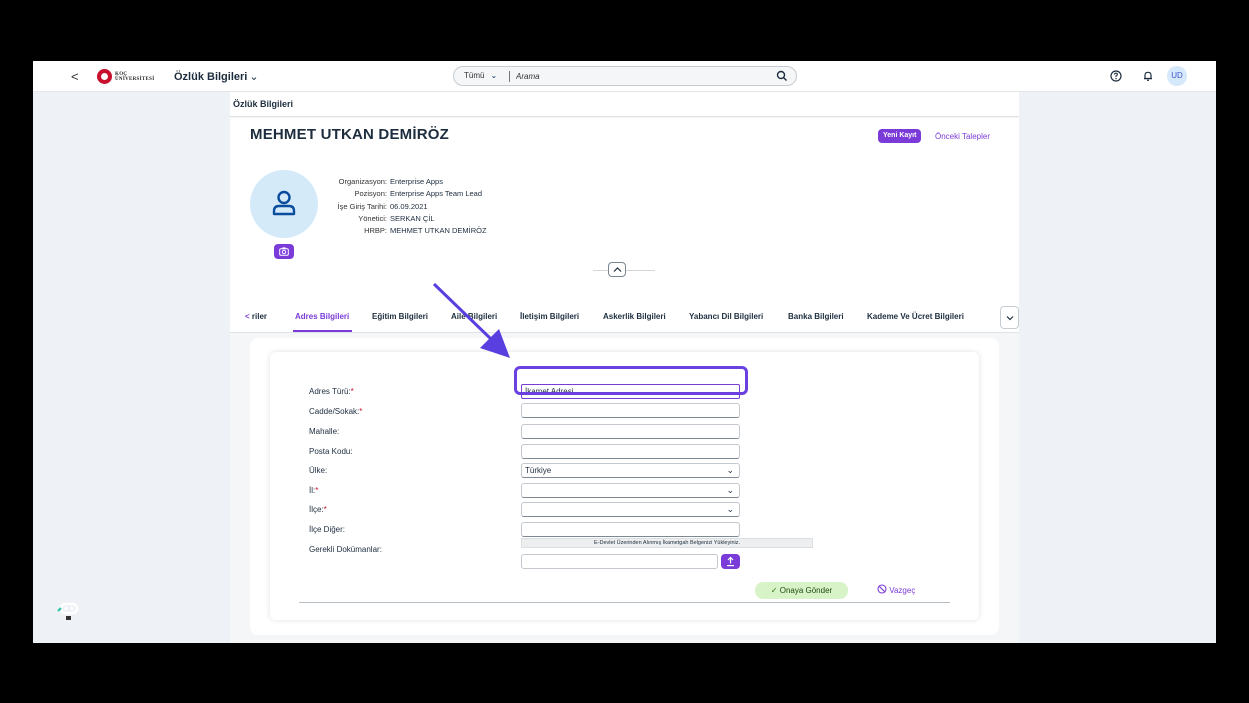 The height and width of the screenshot is (703, 1249). I want to click on province-select: ⌄, so click(630, 490).